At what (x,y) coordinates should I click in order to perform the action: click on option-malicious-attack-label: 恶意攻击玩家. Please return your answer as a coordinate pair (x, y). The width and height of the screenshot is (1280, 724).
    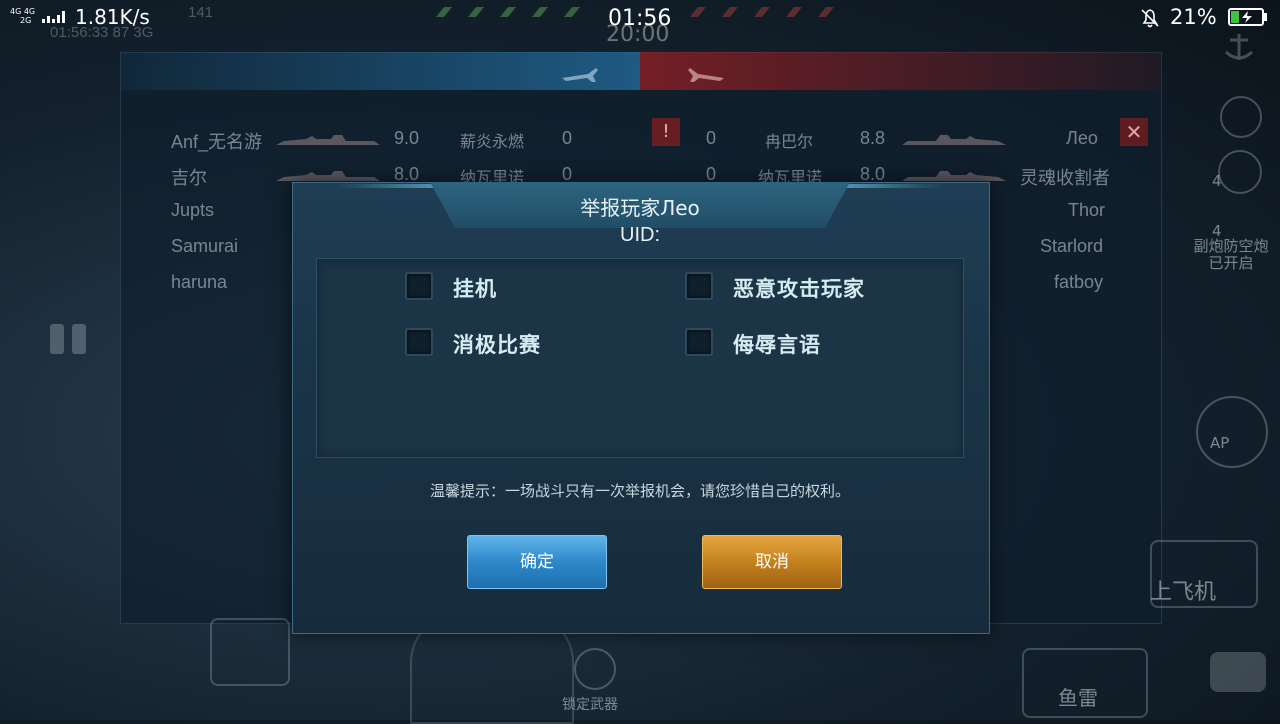
    Looking at the image, I should click on (799, 288).